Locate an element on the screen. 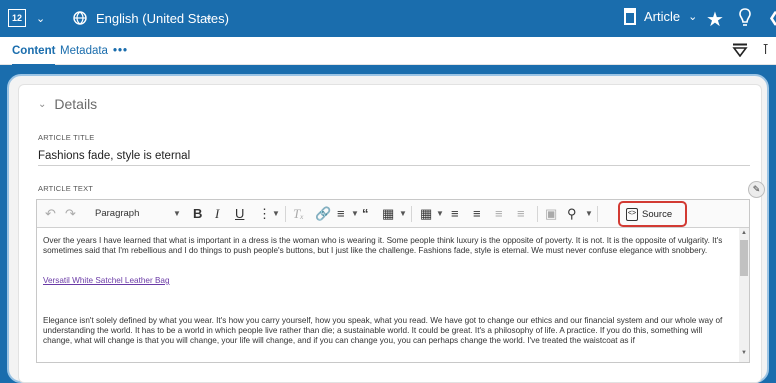 The image size is (776, 383). outdent-icon: ≡ is located at coordinates (499, 214).